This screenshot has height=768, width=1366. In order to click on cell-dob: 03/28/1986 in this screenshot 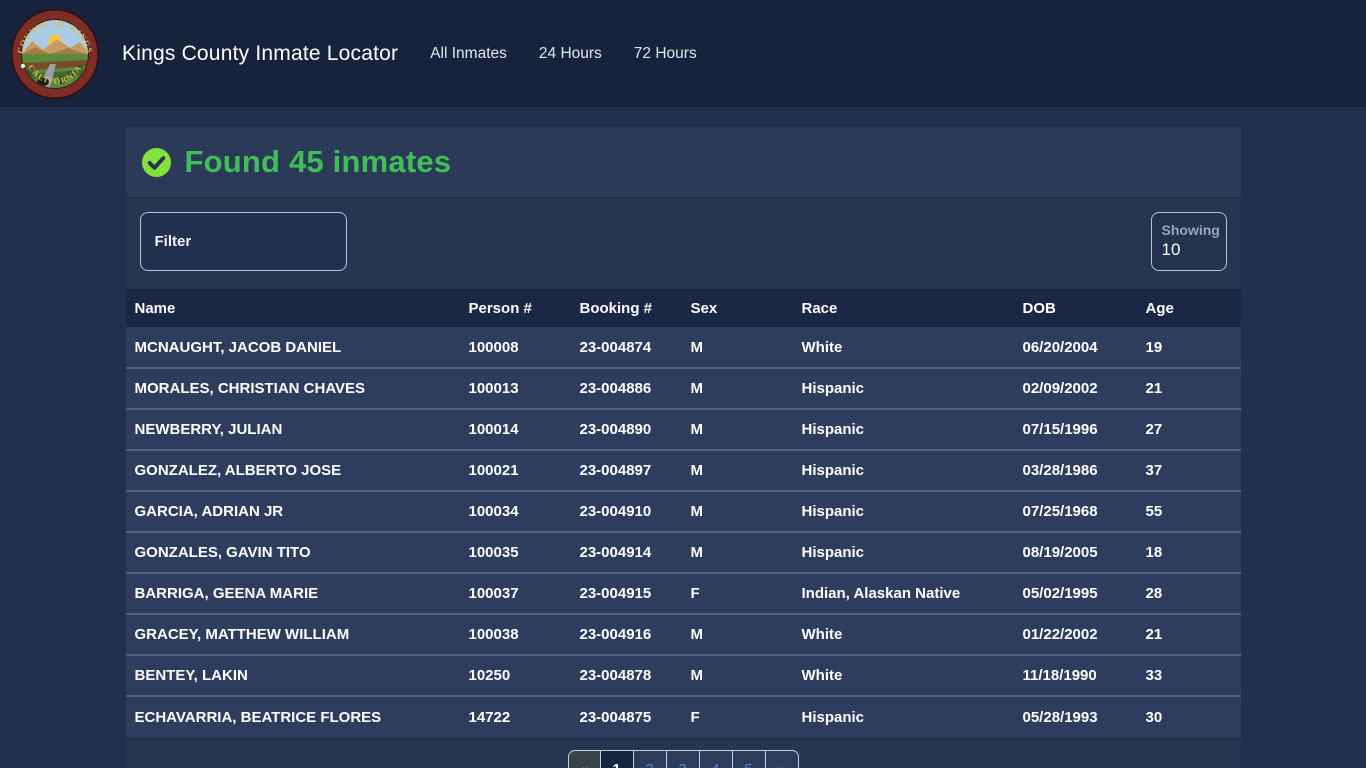, I will do `click(1075, 470)`.